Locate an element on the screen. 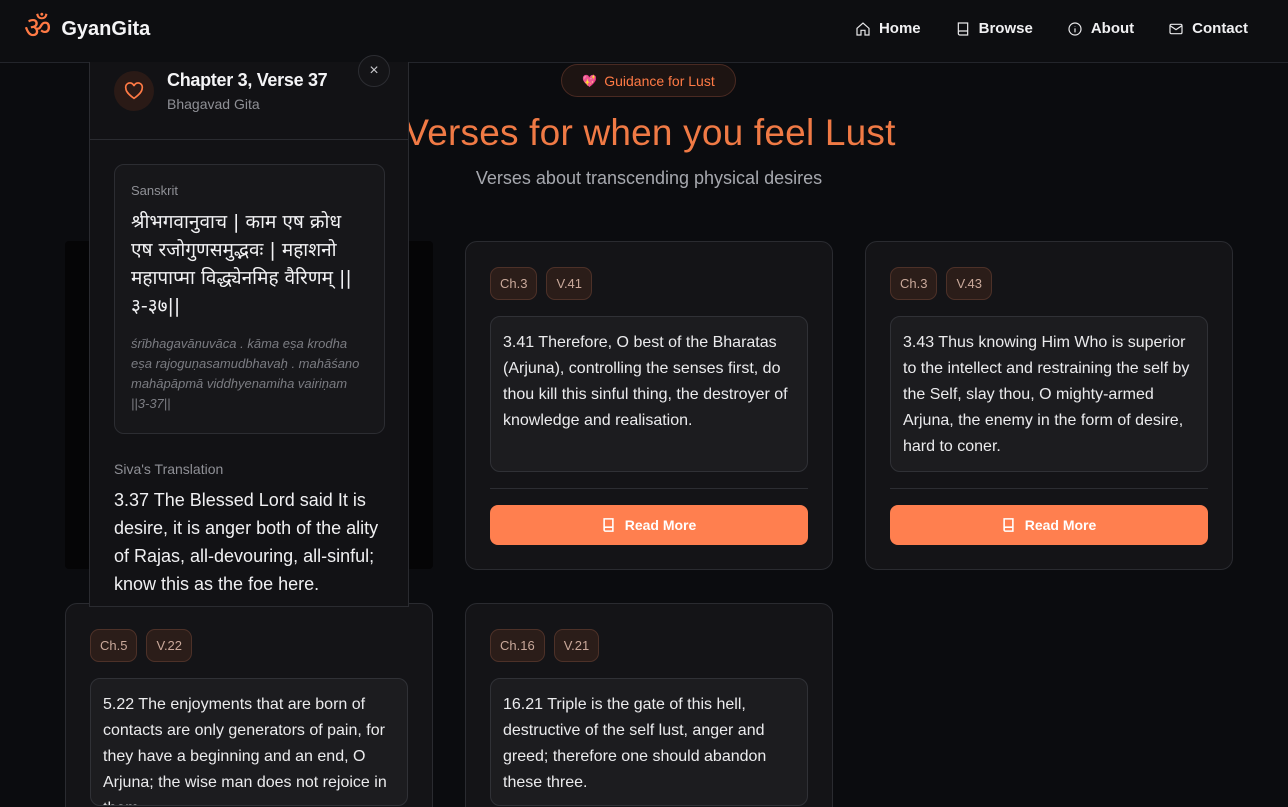 This screenshot has height=807, width=1288. verse-tag: V.21 is located at coordinates (576, 645).